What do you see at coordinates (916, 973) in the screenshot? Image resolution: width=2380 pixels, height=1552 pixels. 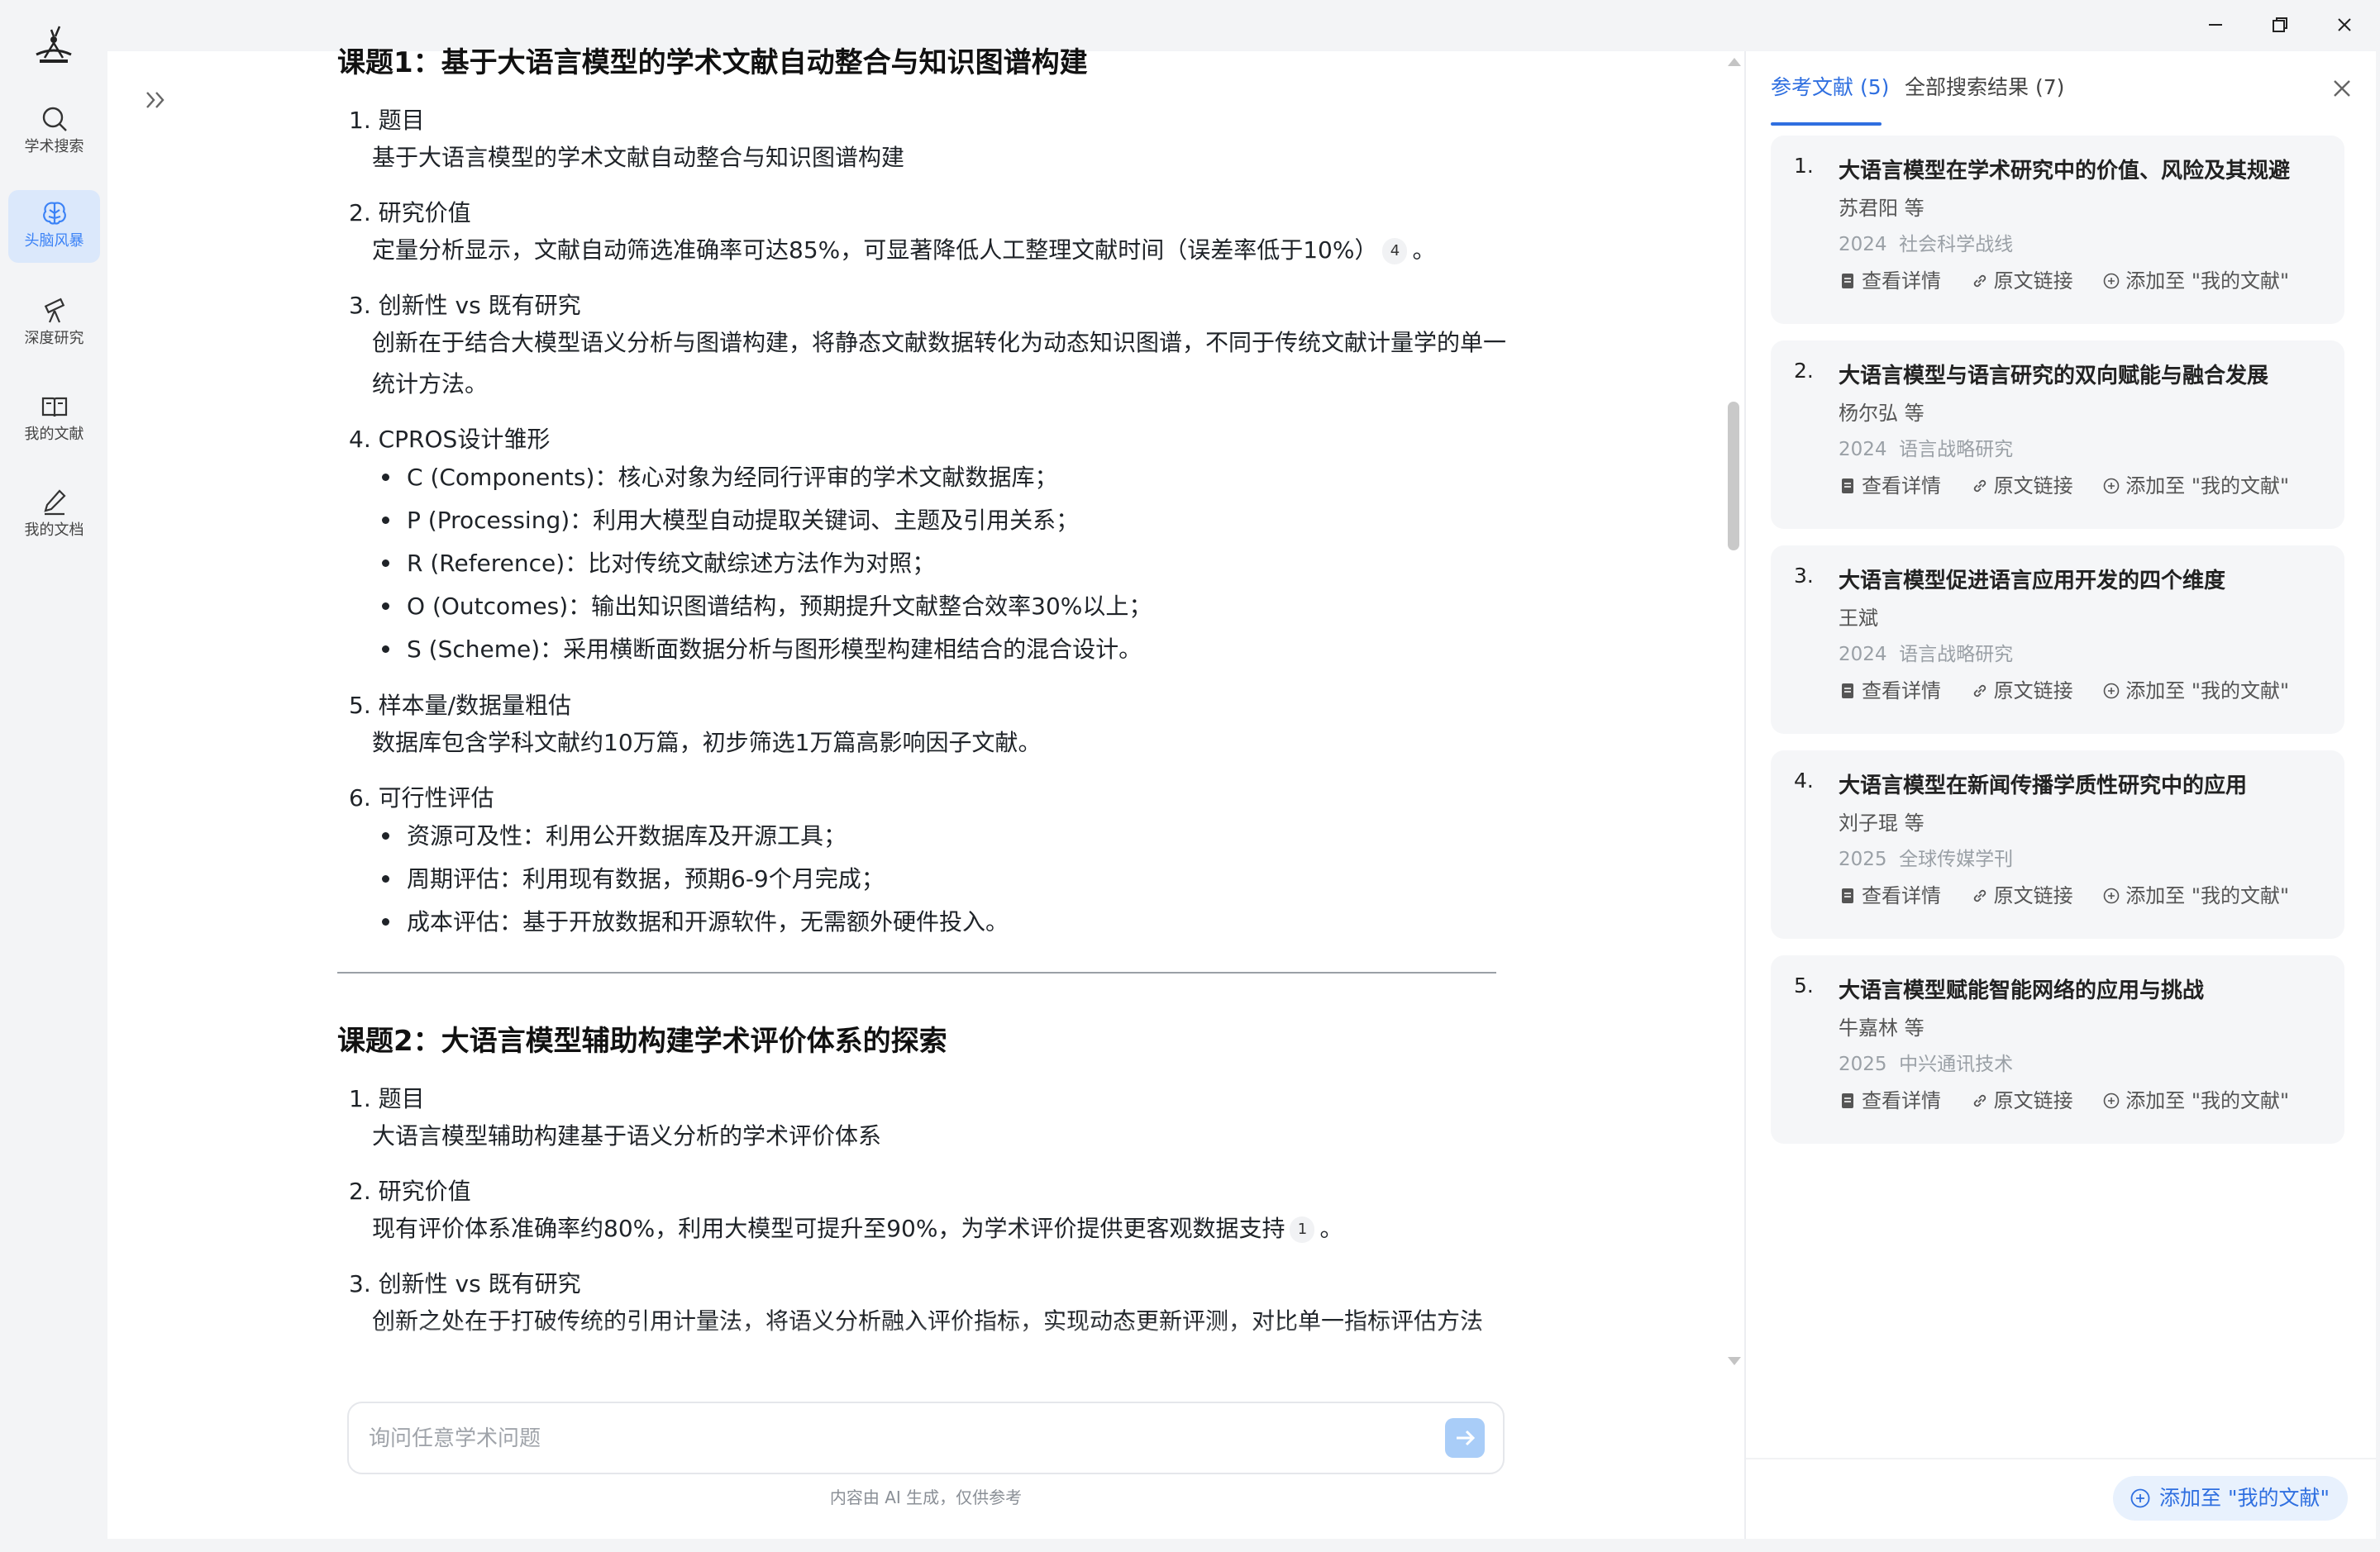 I see `divider` at bounding box center [916, 973].